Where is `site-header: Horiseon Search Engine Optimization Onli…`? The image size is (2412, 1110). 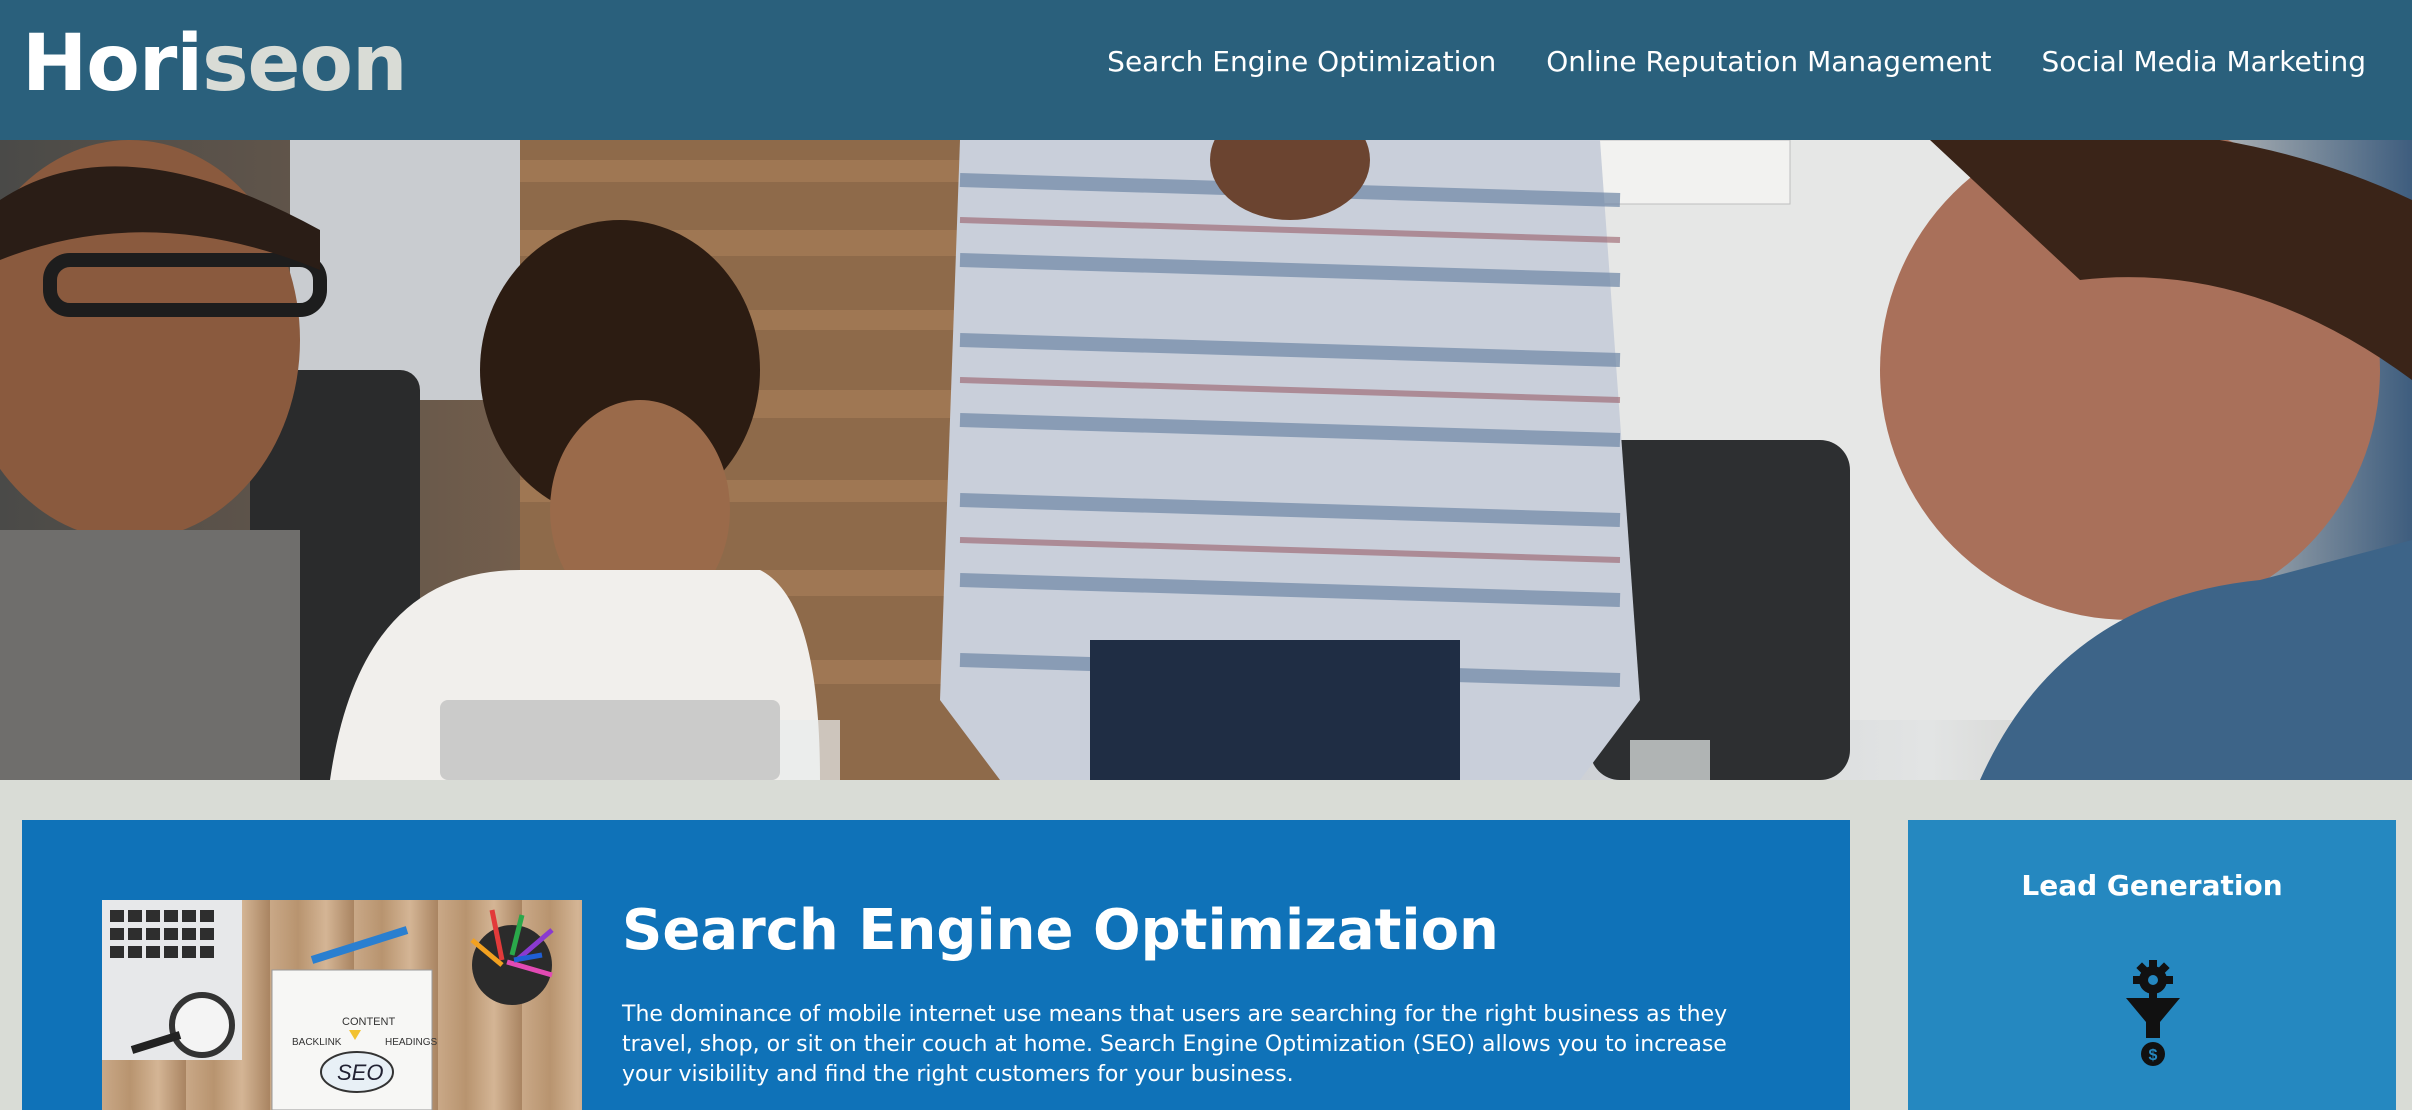
site-header: Horiseon Search Engine Optimization Onli… is located at coordinates (1206, 70).